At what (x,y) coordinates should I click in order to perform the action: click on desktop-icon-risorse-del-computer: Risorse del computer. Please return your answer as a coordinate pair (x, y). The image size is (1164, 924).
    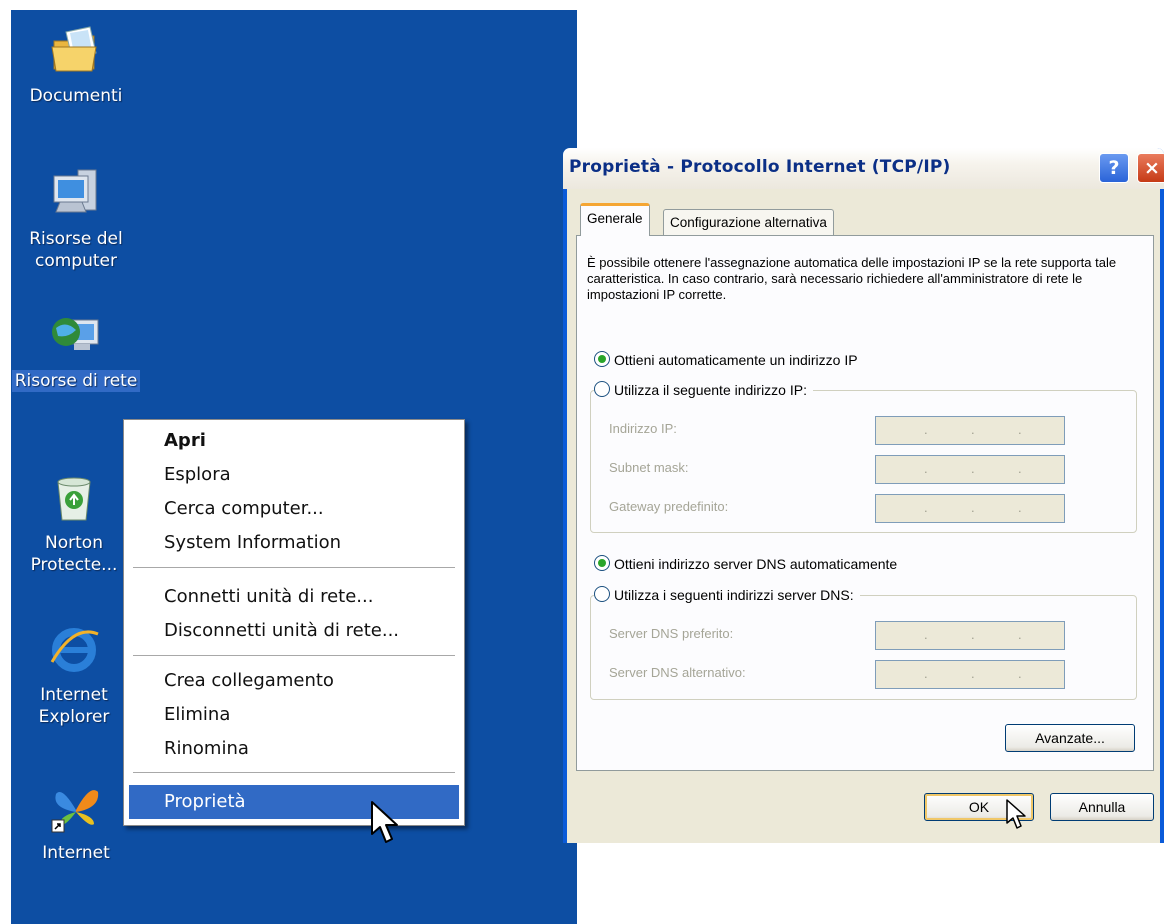
    Looking at the image, I should click on (76, 219).